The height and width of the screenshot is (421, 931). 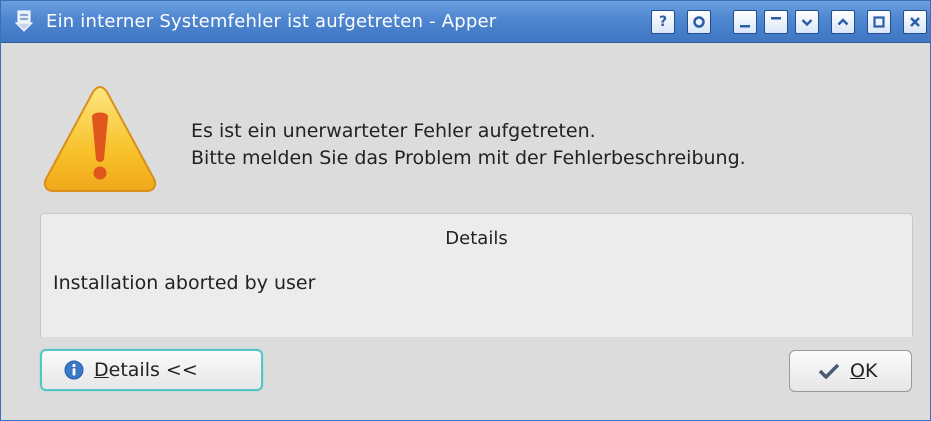 I want to click on help-button: ?, so click(x=663, y=22).